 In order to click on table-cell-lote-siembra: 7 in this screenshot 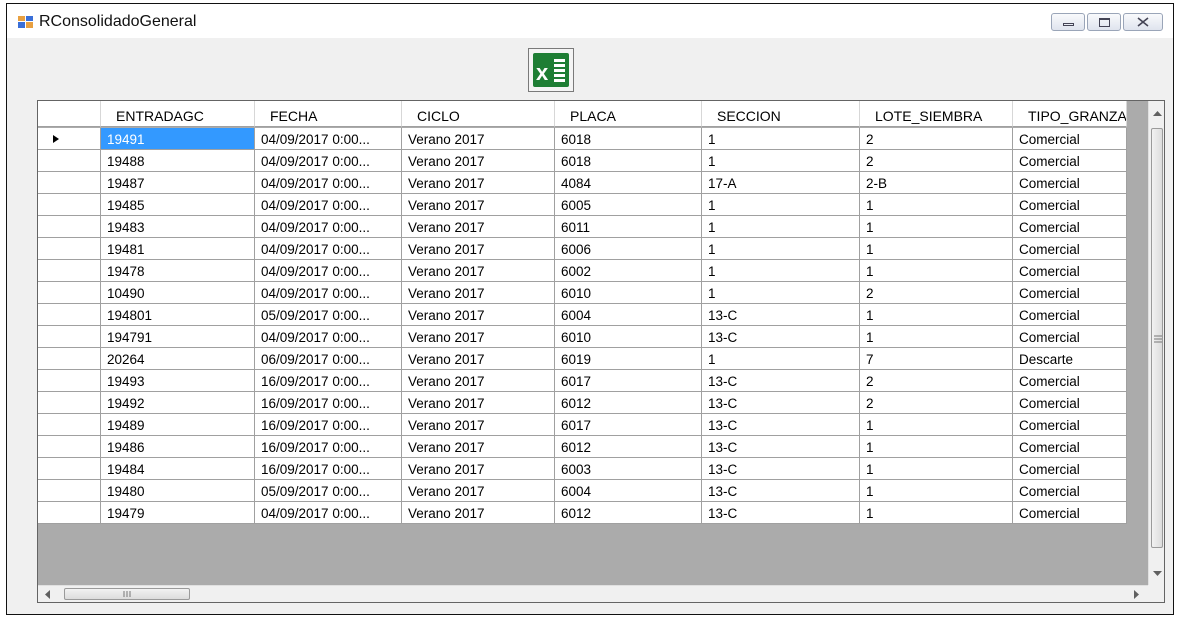, I will do `click(936, 359)`.